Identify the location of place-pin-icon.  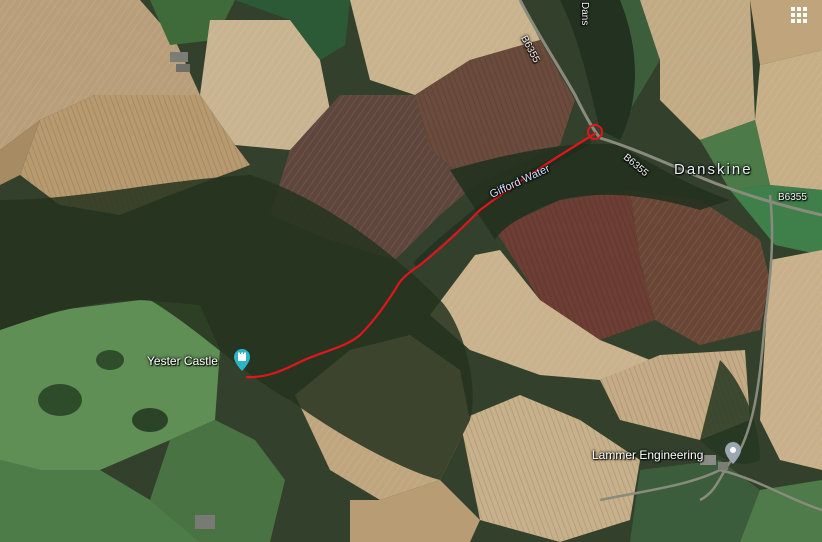
(733, 455).